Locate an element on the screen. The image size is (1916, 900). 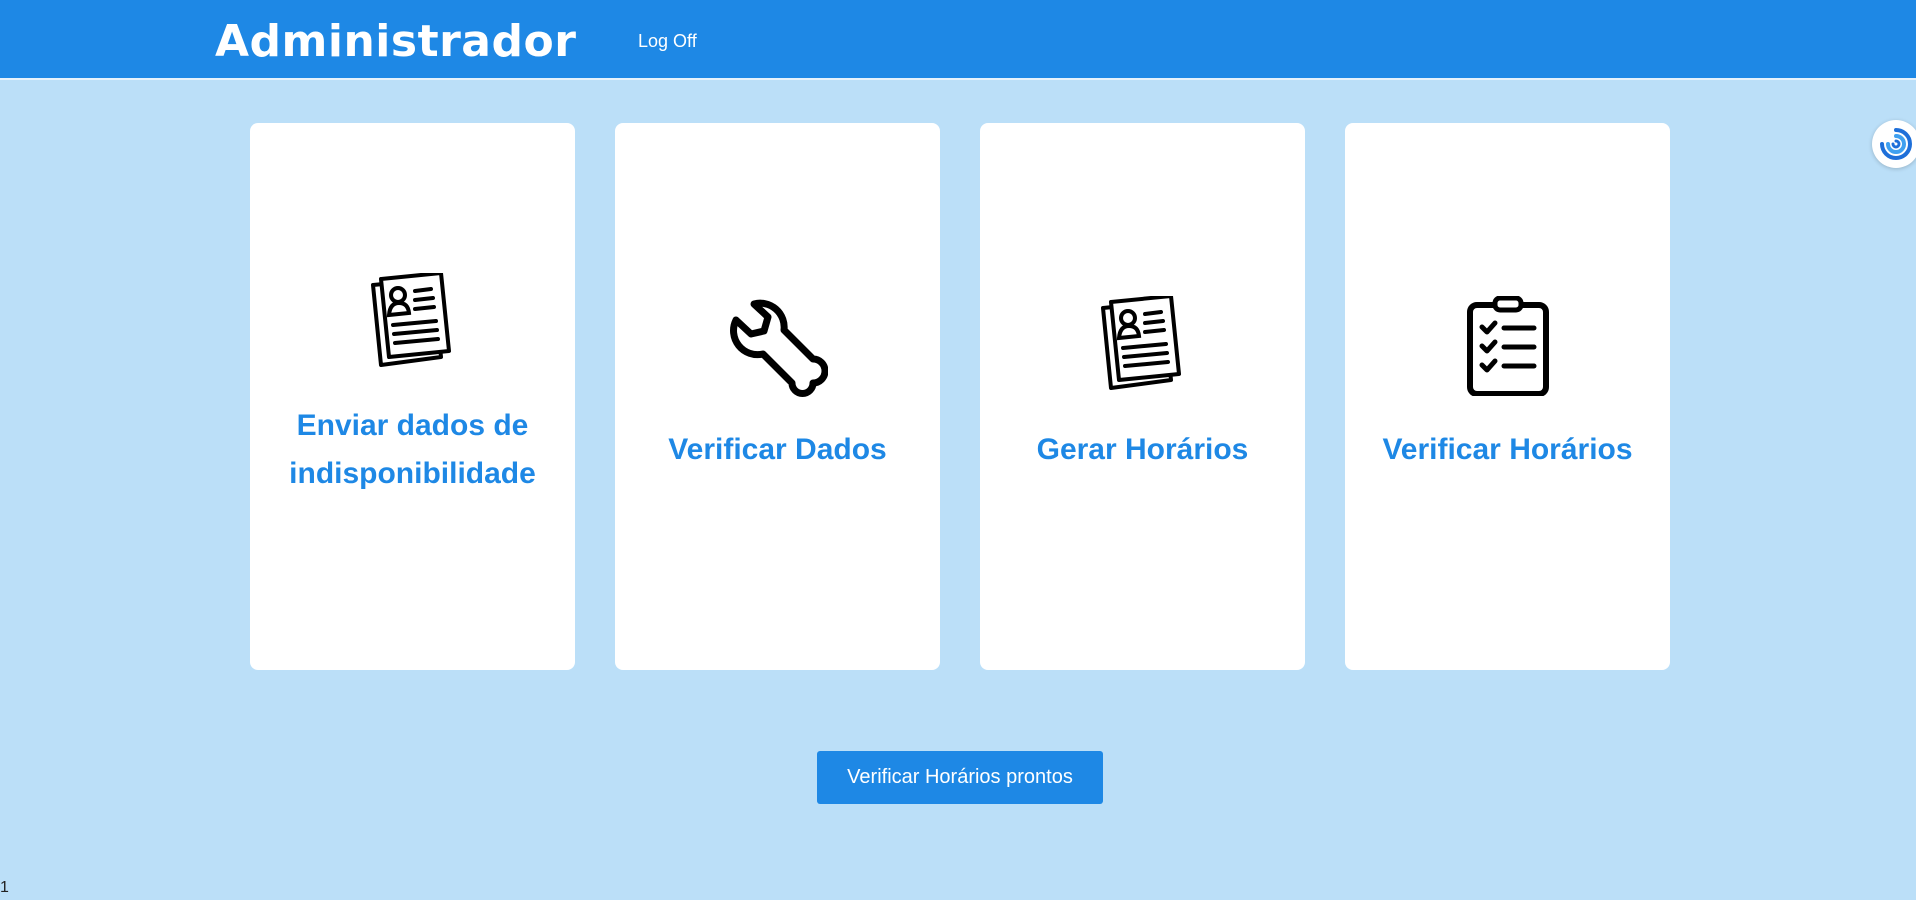
card-verificar-dados: Verificar Dados is located at coordinates (777, 396).